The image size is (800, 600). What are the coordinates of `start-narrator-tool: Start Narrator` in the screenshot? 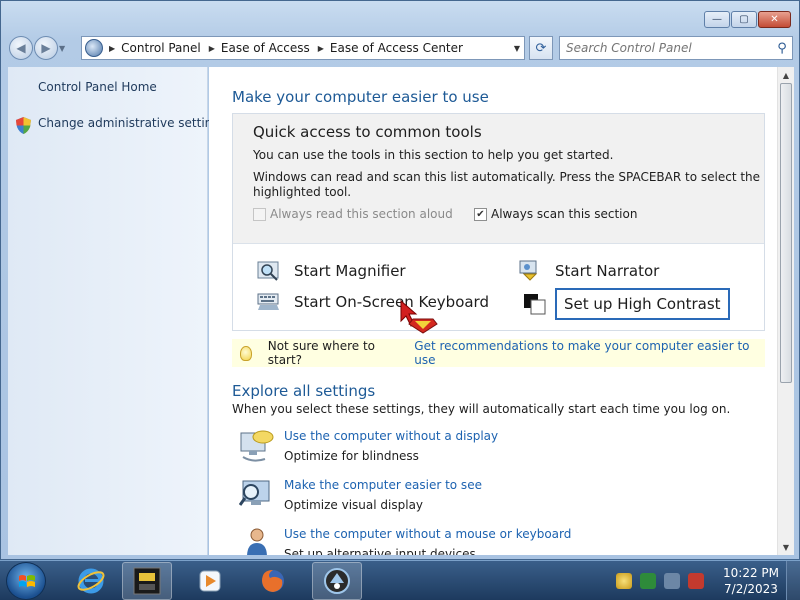 It's located at (588, 271).